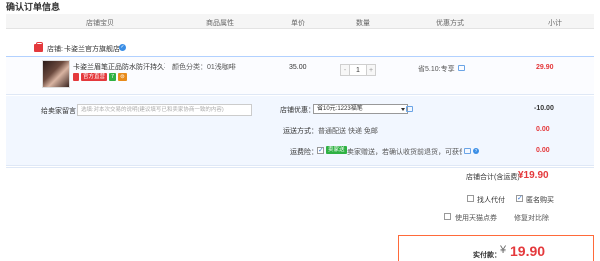 Image resolution: width=600 pixels, height=261 pixels. I want to click on anonymous-checkbox, so click(519, 198).